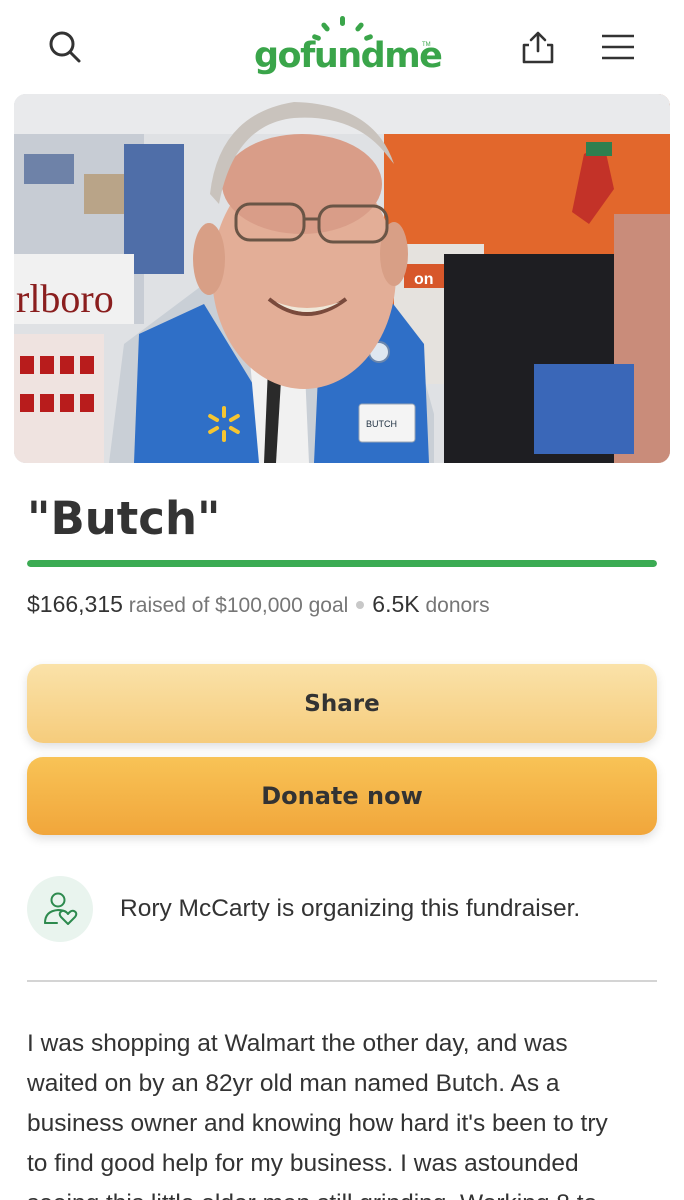 This screenshot has width=684, height=1200. Describe the element at coordinates (124, 518) in the screenshot. I see `campaign-title: "Butch"` at that location.